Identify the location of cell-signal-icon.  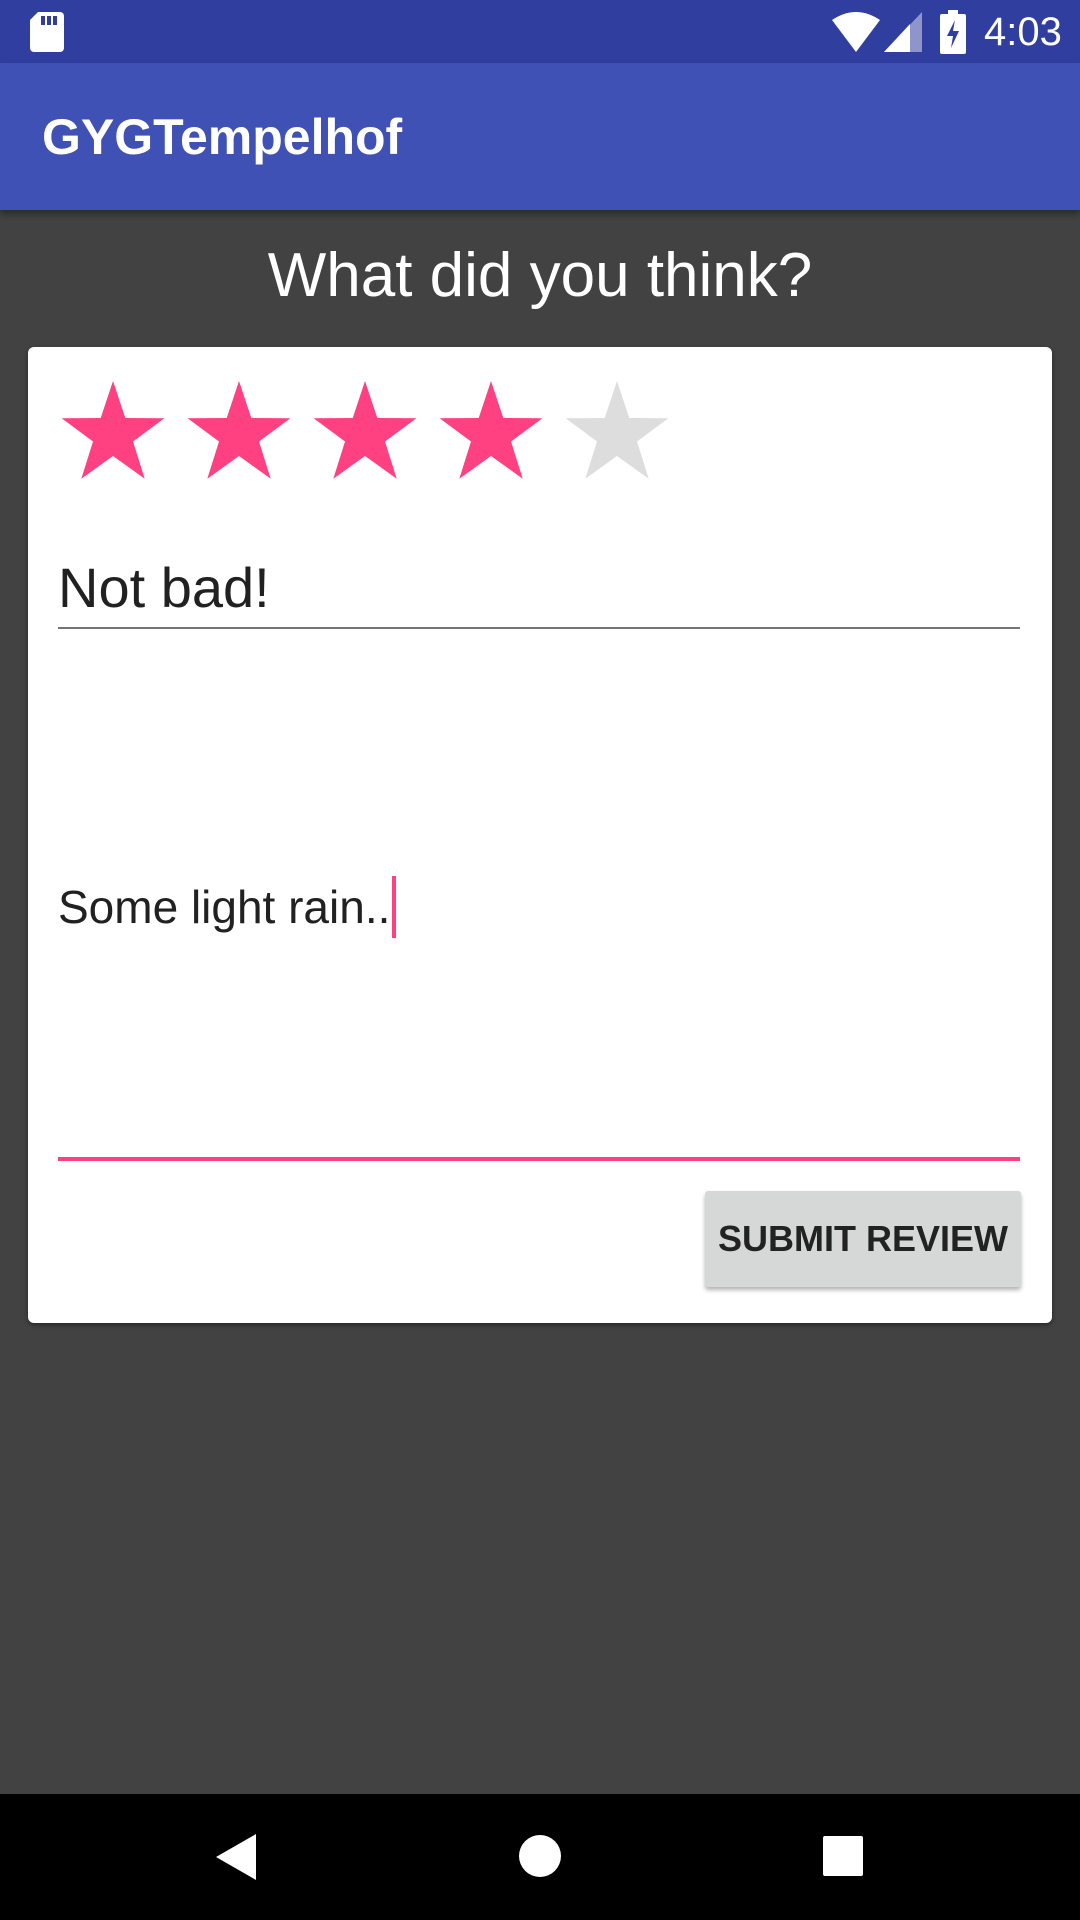
(903, 32).